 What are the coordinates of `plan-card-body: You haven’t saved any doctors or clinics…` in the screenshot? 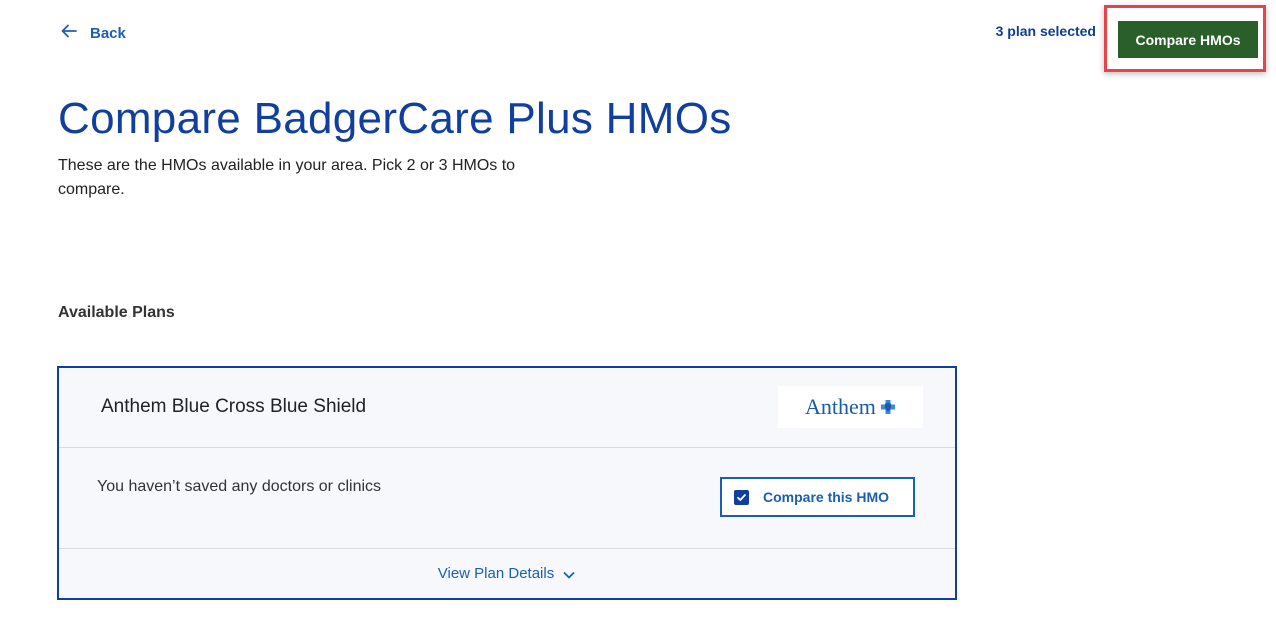 It's located at (507, 498).